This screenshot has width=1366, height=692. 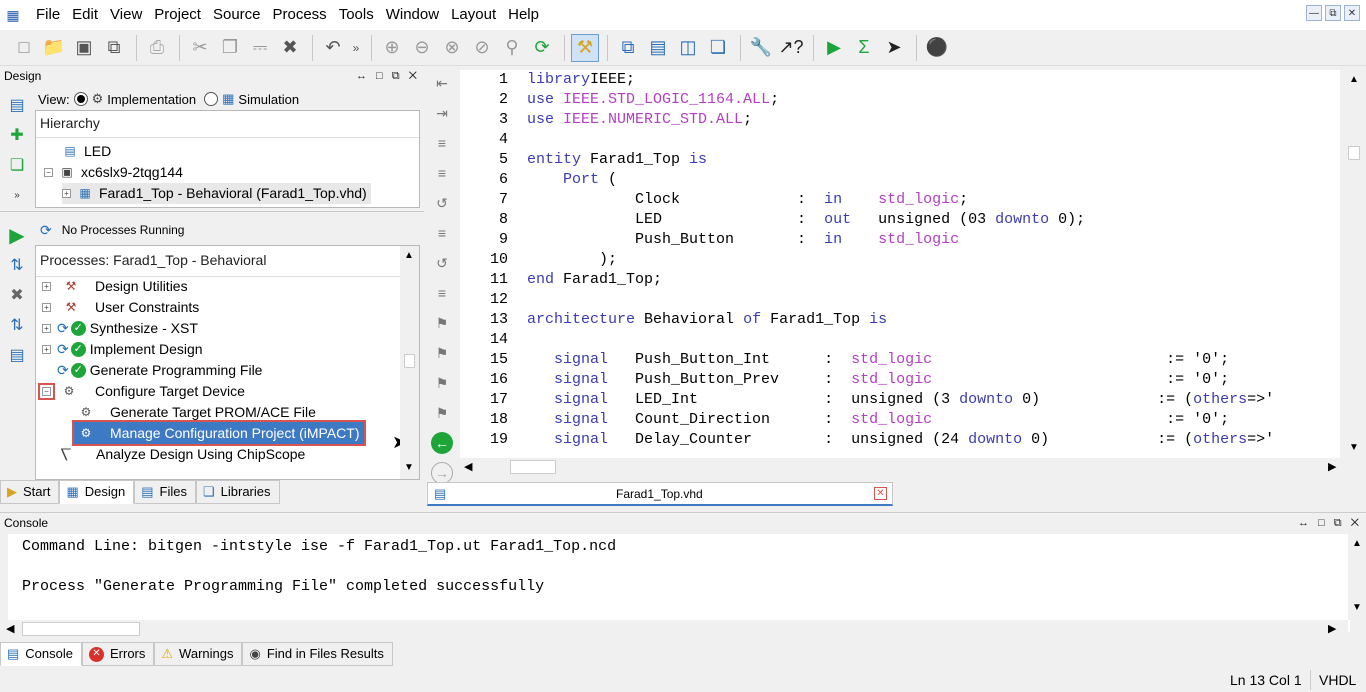 What do you see at coordinates (864, 48) in the screenshot?
I see `sum-icon: Σ` at bounding box center [864, 48].